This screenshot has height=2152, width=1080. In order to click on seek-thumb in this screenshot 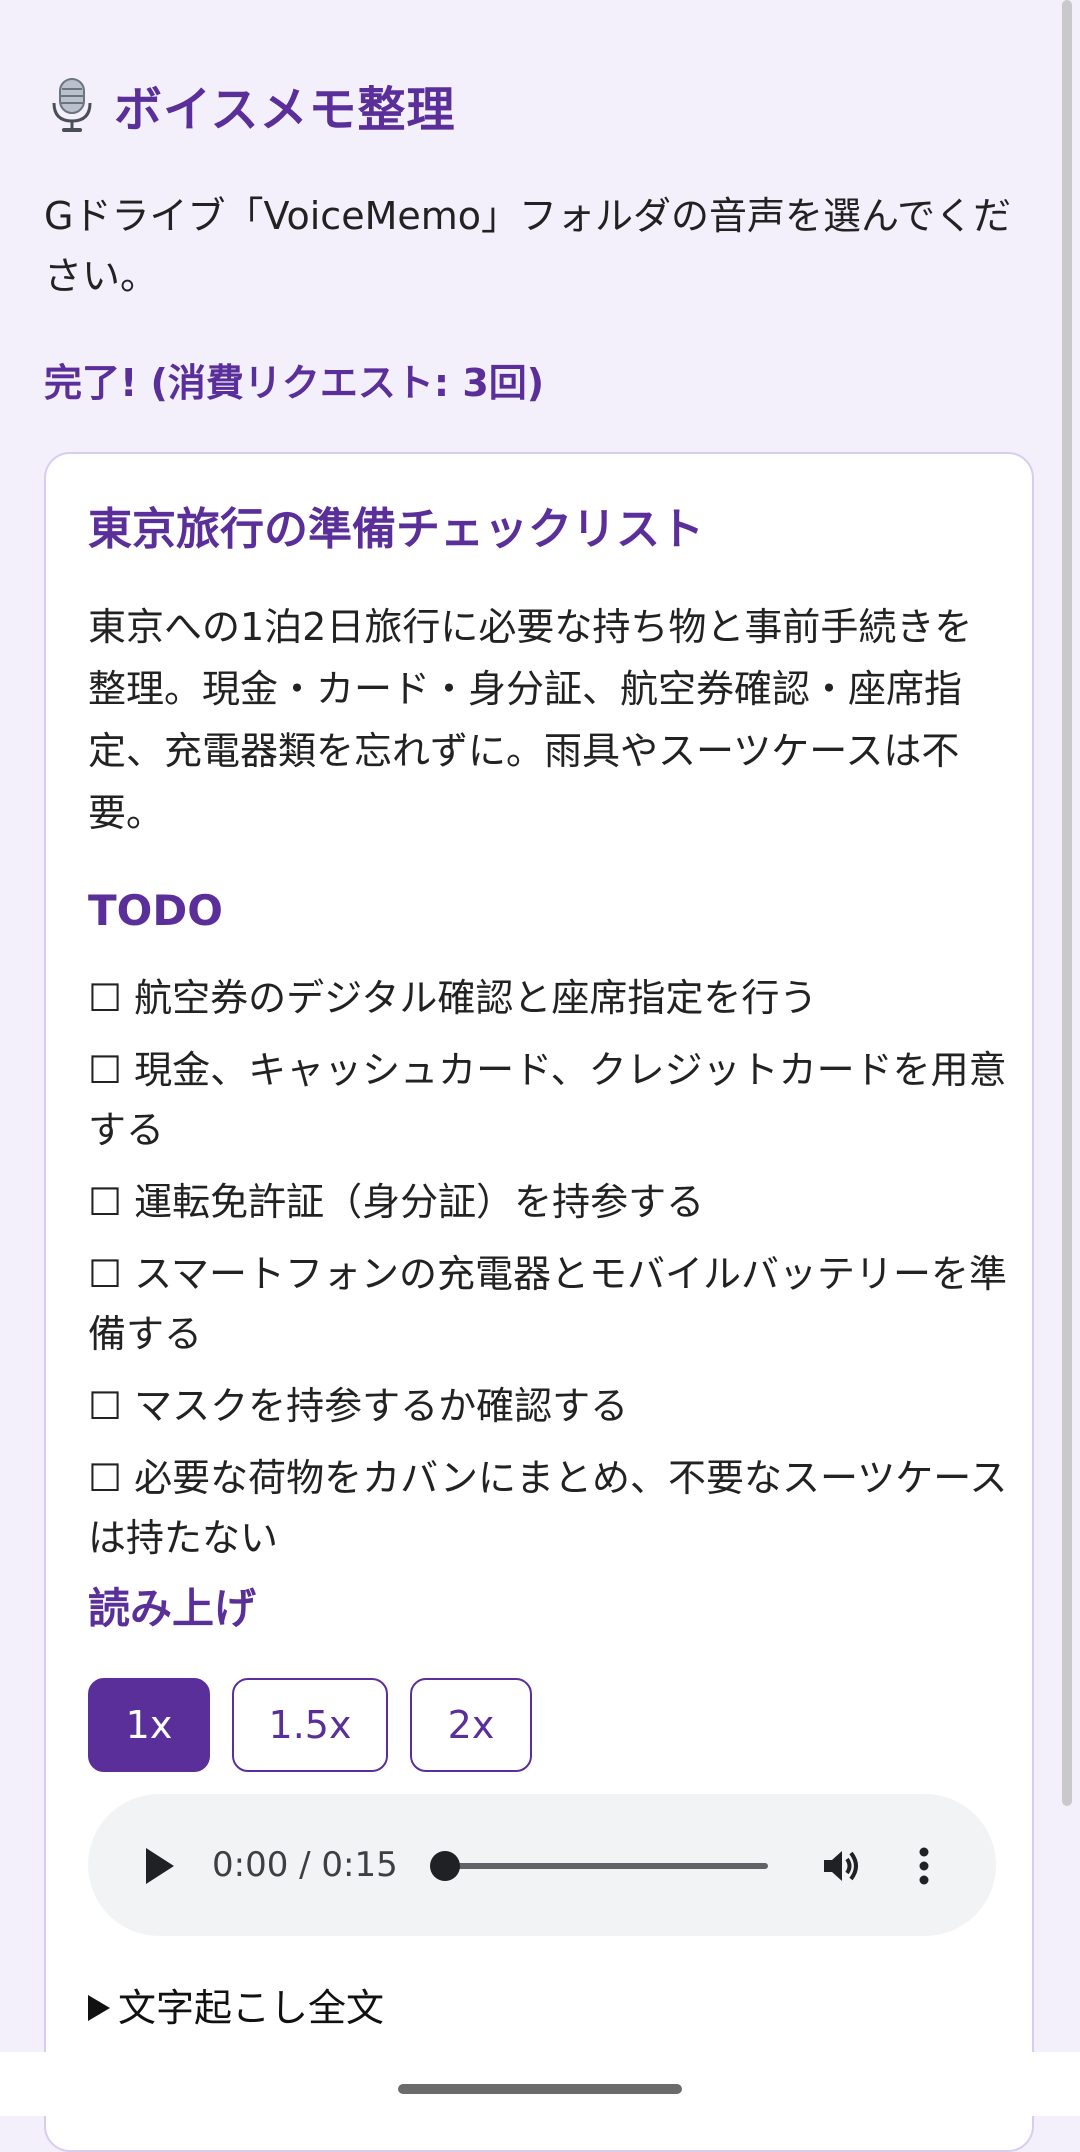, I will do `click(445, 1866)`.